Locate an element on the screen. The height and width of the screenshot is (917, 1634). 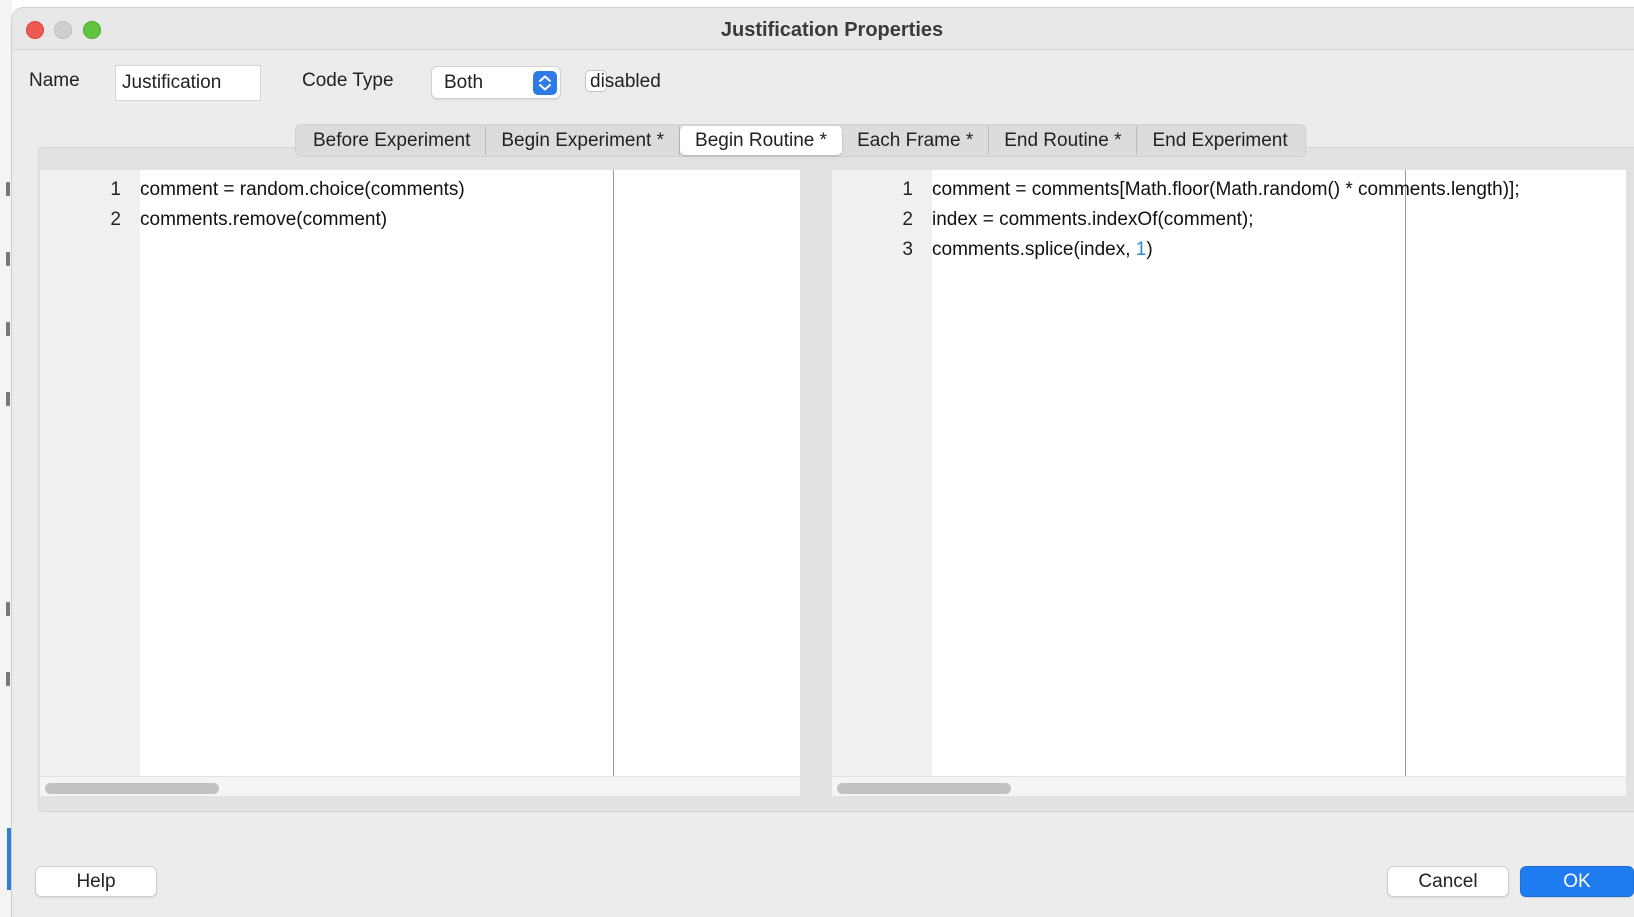
code-segment: comments.splice(index, is located at coordinates (1034, 249).